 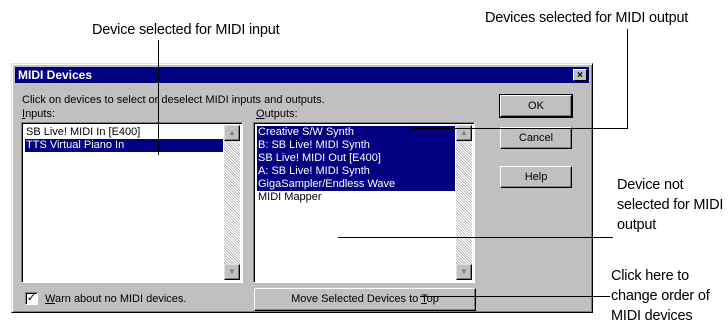 I want to click on annotation-output-selected: Devices selected for MIDI output, so click(x=587, y=18).